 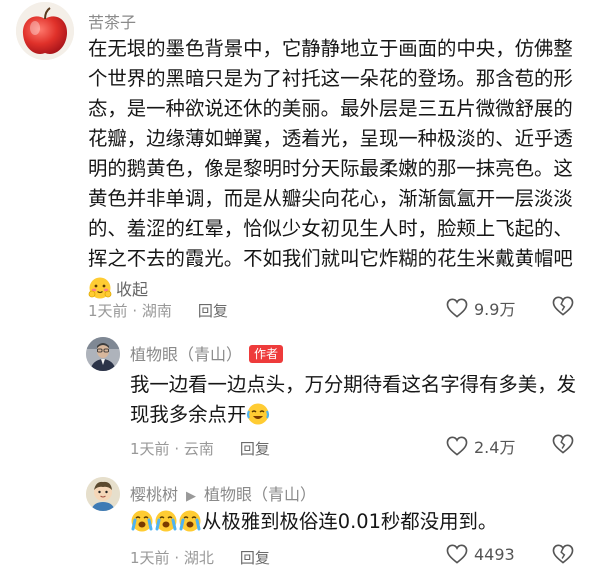 I want to click on reply-username: 樱桃树 ▶ 植物眼（青山）, so click(x=223, y=493).